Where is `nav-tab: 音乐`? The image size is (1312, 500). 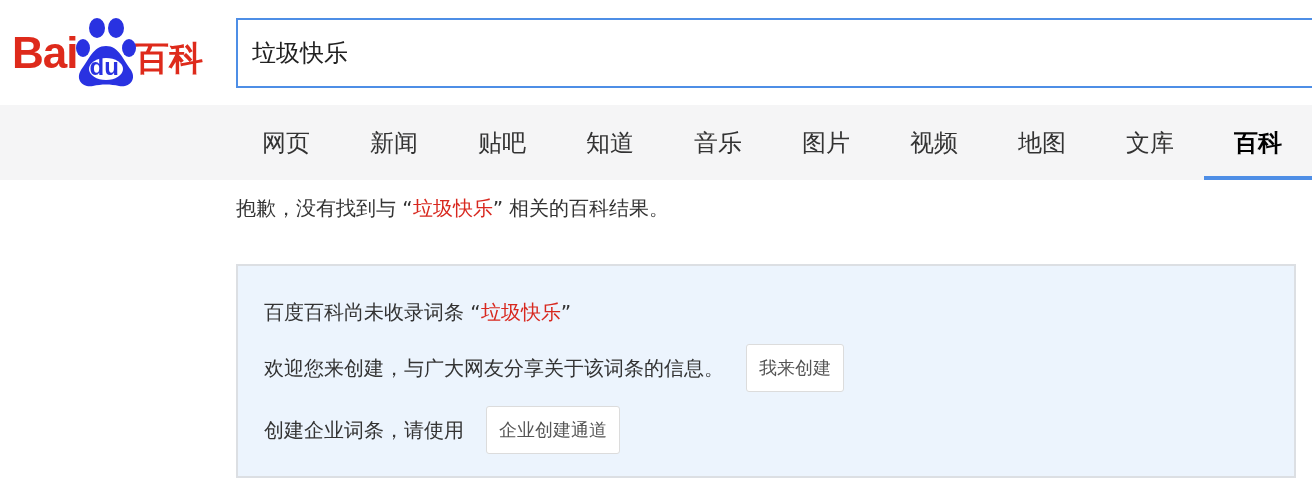
nav-tab: 音乐 is located at coordinates (718, 142).